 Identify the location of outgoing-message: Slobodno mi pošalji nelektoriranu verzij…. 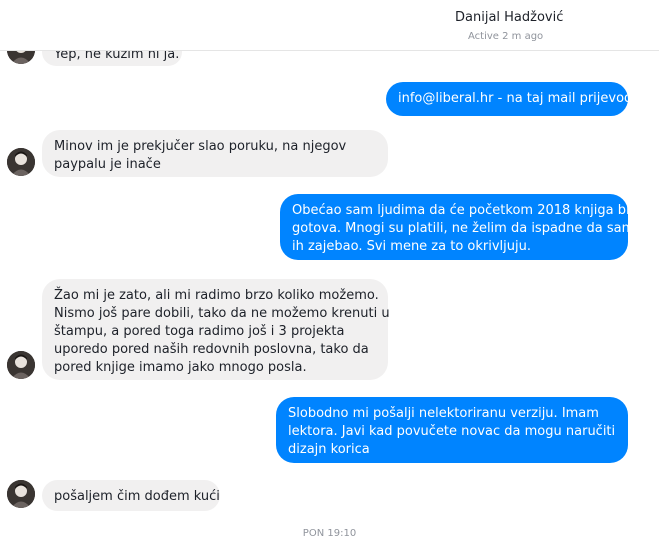
(452, 430).